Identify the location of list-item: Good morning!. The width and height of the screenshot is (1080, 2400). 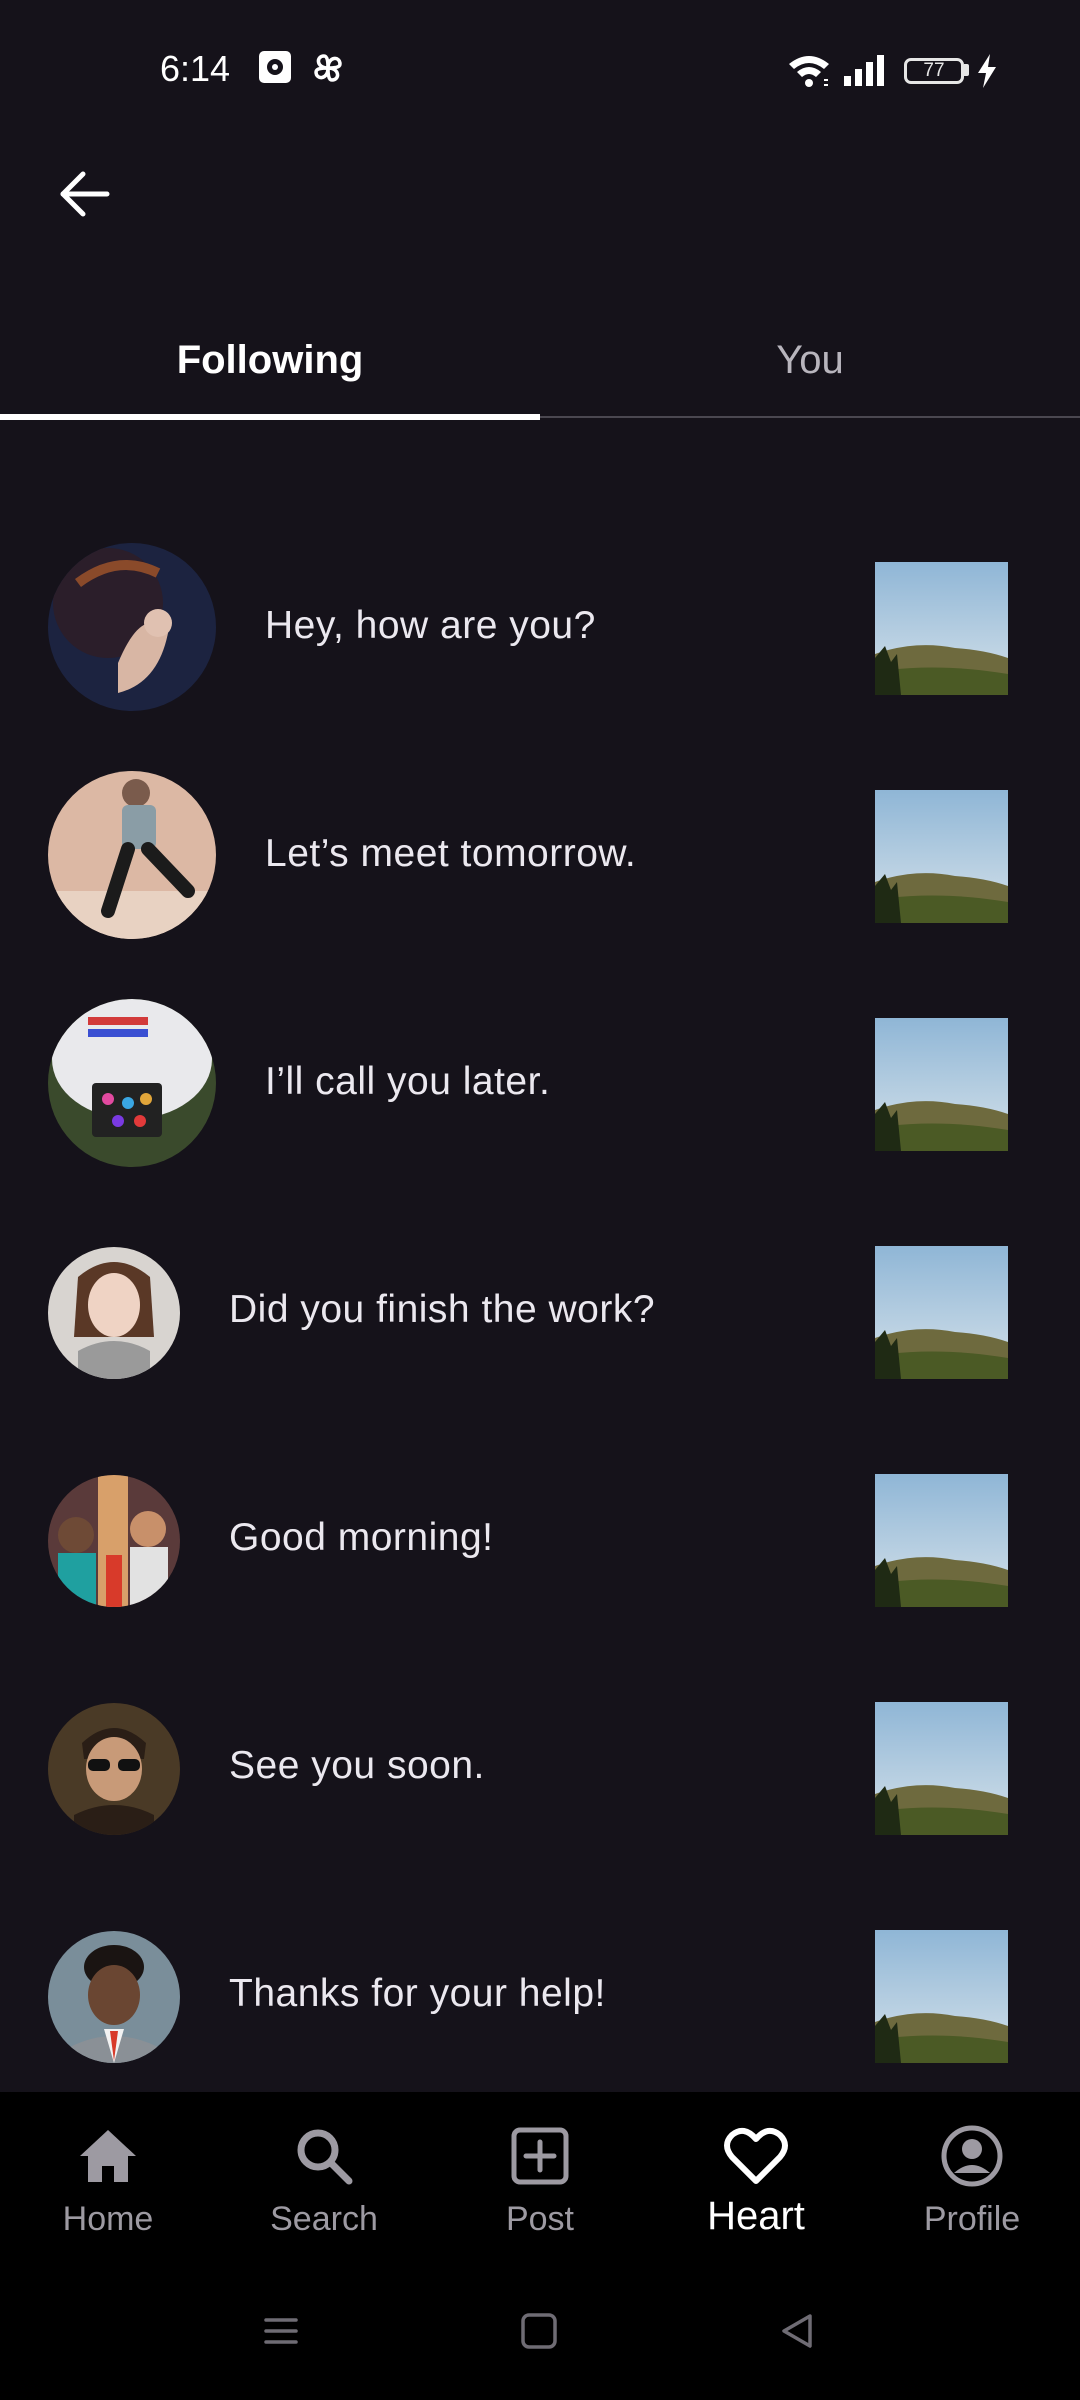
(540, 1538).